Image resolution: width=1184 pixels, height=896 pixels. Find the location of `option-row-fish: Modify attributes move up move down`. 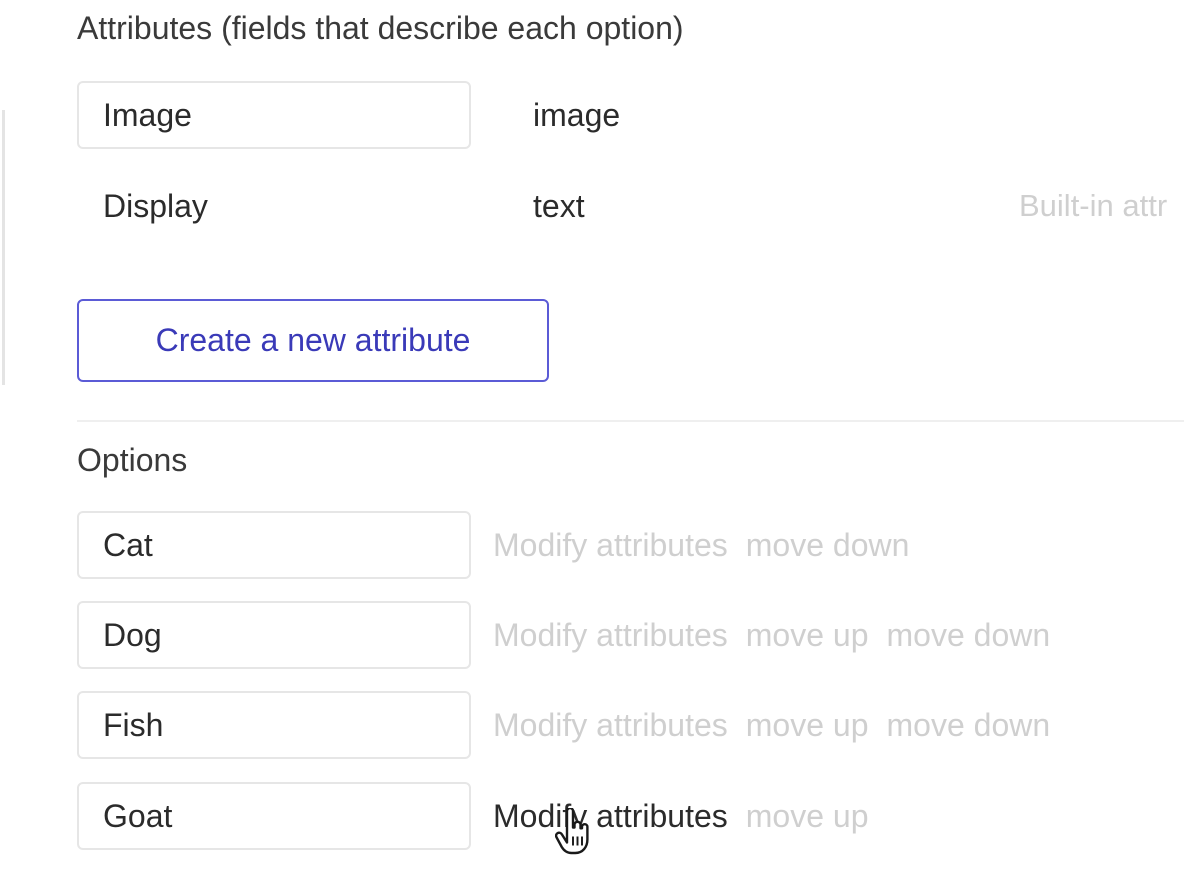

option-row-fish: Modify attributes move up move down is located at coordinates (630, 727).